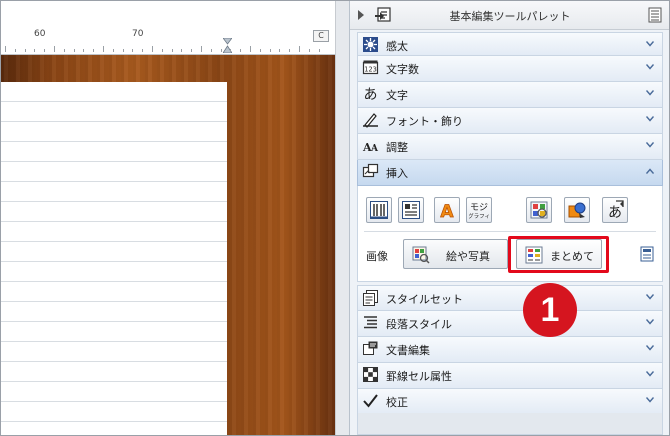 The width and height of the screenshot is (670, 436). Describe the element at coordinates (402, 69) in the screenshot. I see `section-label: 文字数` at that location.